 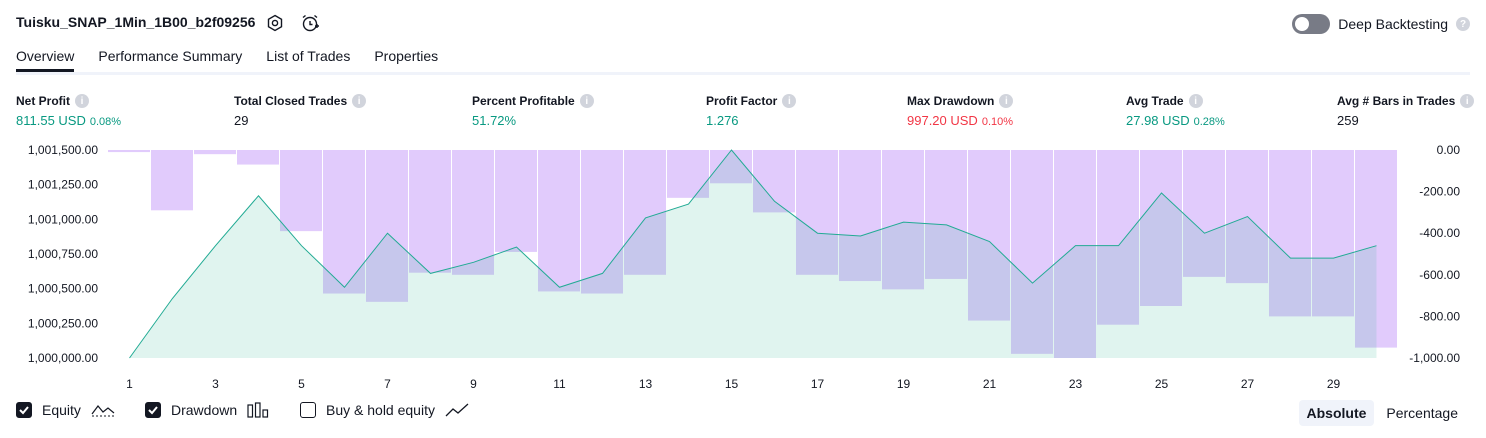 What do you see at coordinates (742, 101) in the screenshot?
I see `metric-label: Profit Factor` at bounding box center [742, 101].